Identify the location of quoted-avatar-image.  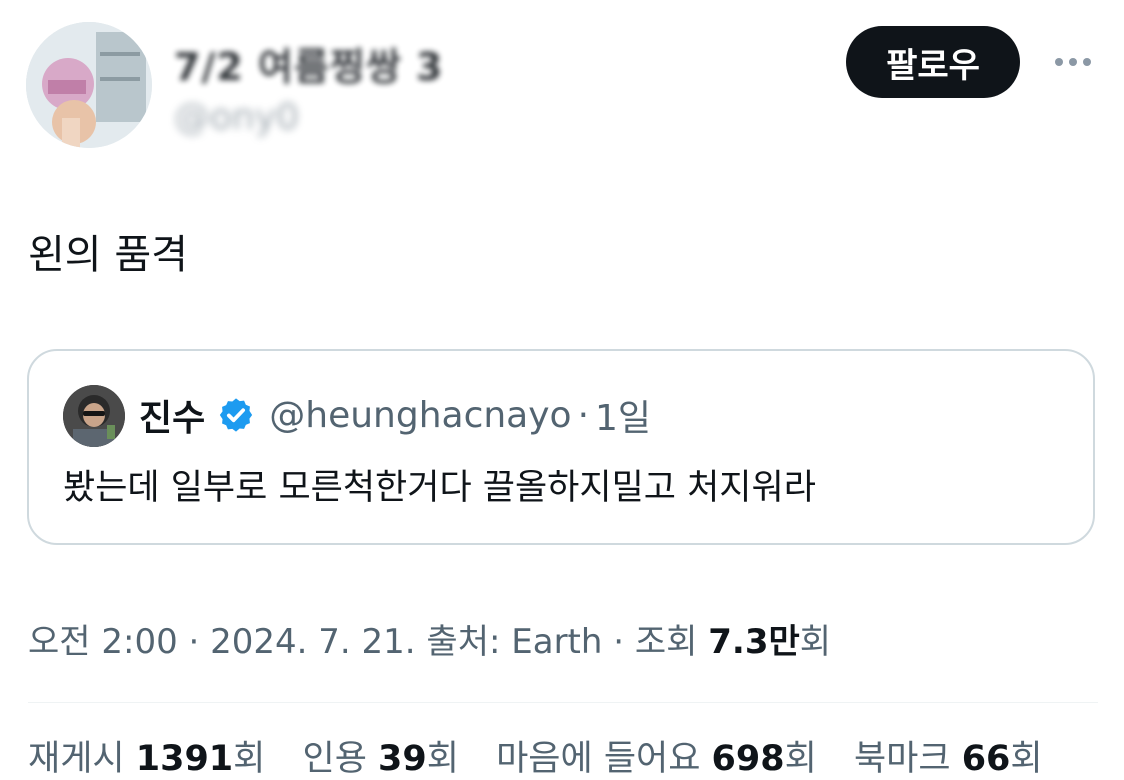
(94, 416).